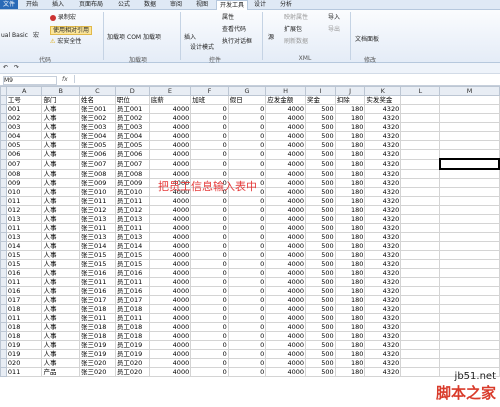 The width and height of the screenshot is (500, 407). What do you see at coordinates (65, 41) in the screenshot?
I see `macro-security-button: ⚠ 宏安全性` at bounding box center [65, 41].